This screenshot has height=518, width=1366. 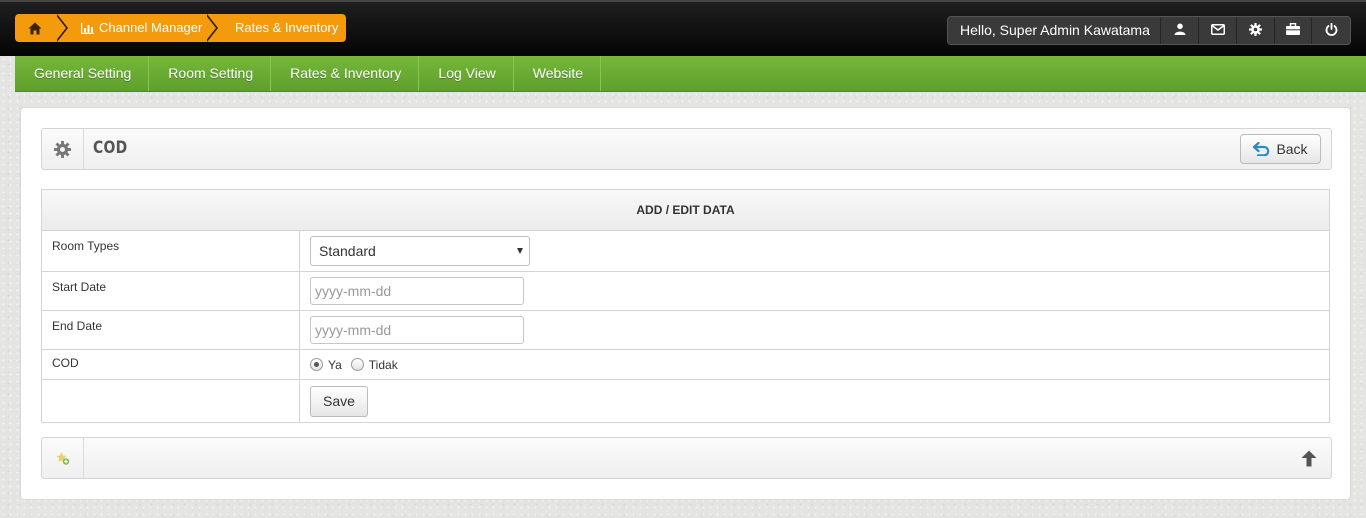 What do you see at coordinates (686, 458) in the screenshot?
I see `panel-footer` at bounding box center [686, 458].